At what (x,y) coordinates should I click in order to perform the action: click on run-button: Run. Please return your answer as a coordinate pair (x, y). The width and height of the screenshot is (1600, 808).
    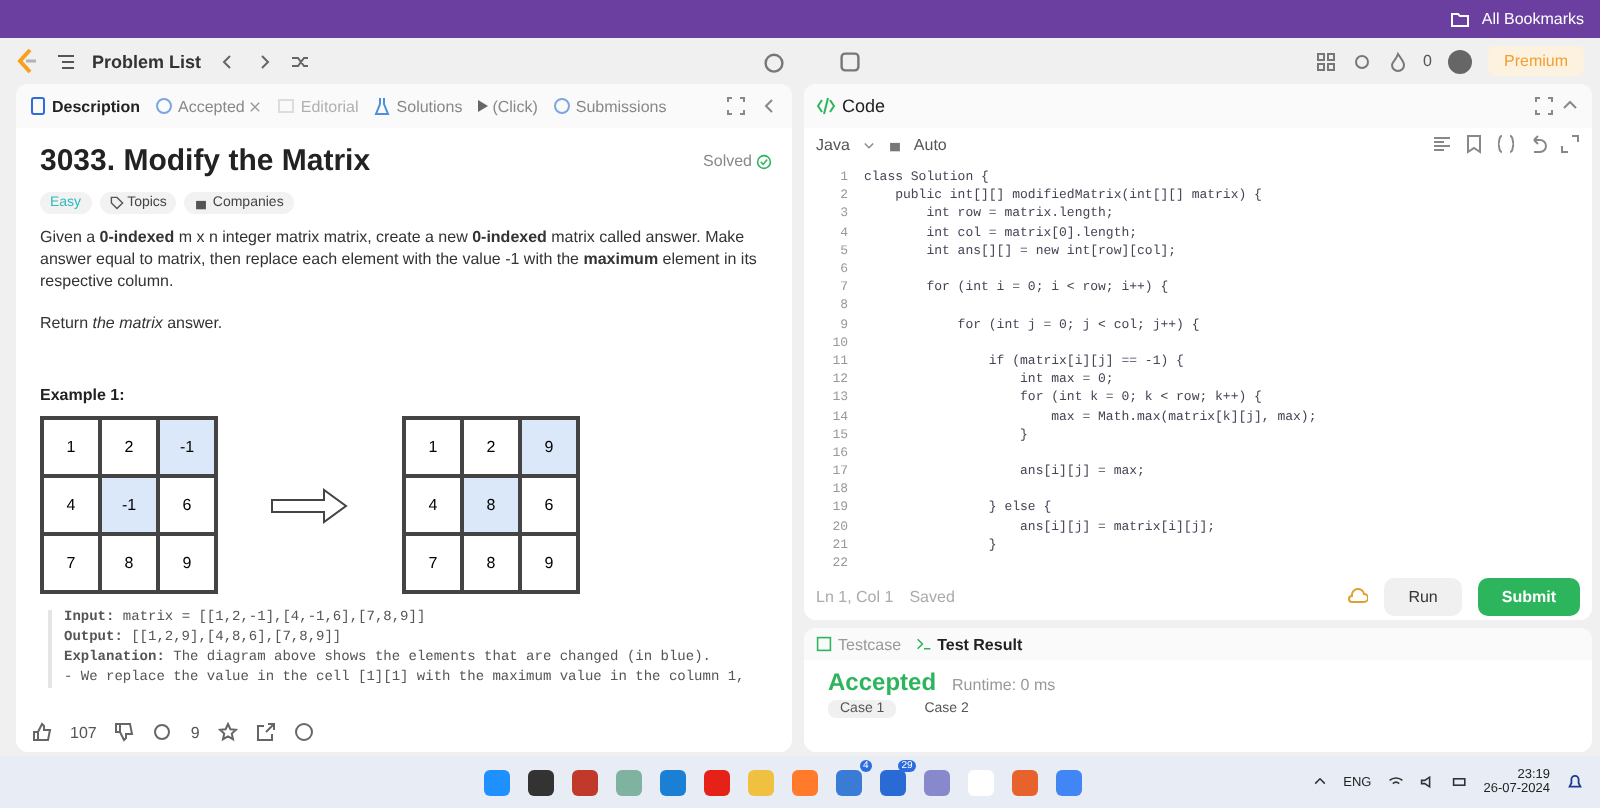
    Looking at the image, I should click on (1423, 596).